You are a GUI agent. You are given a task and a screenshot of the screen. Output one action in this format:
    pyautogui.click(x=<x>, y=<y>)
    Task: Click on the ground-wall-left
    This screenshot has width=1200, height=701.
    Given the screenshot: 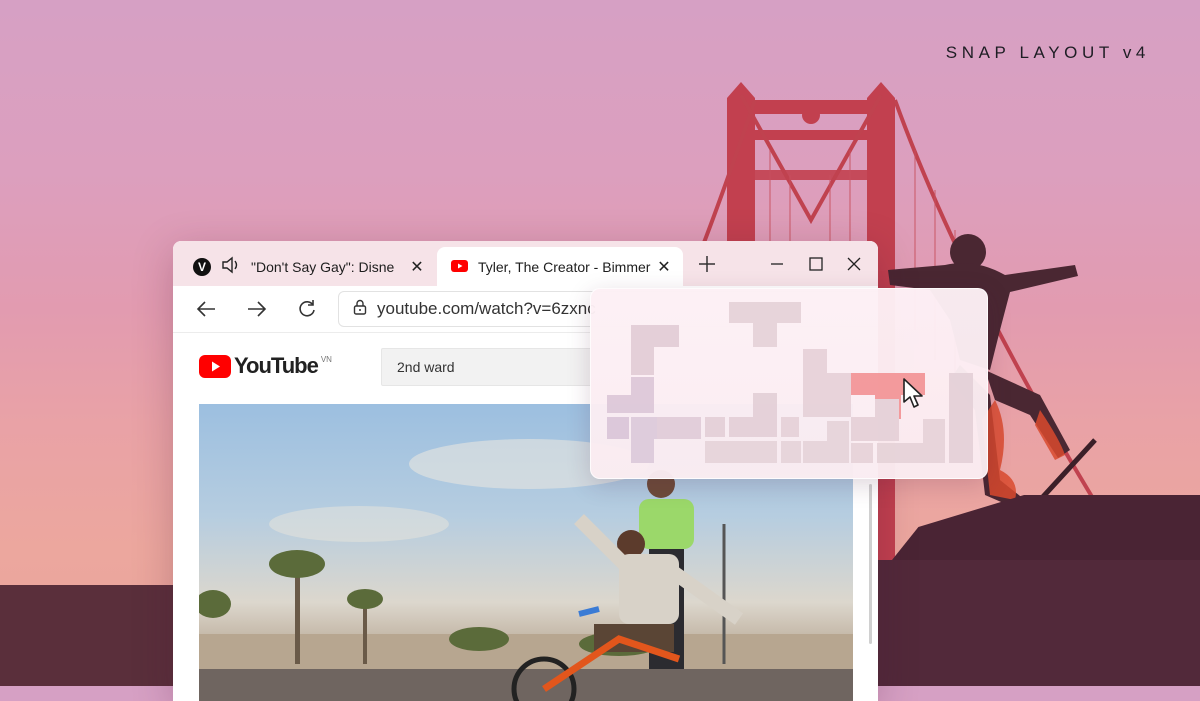 What is the action you would take?
    pyautogui.click(x=95, y=635)
    